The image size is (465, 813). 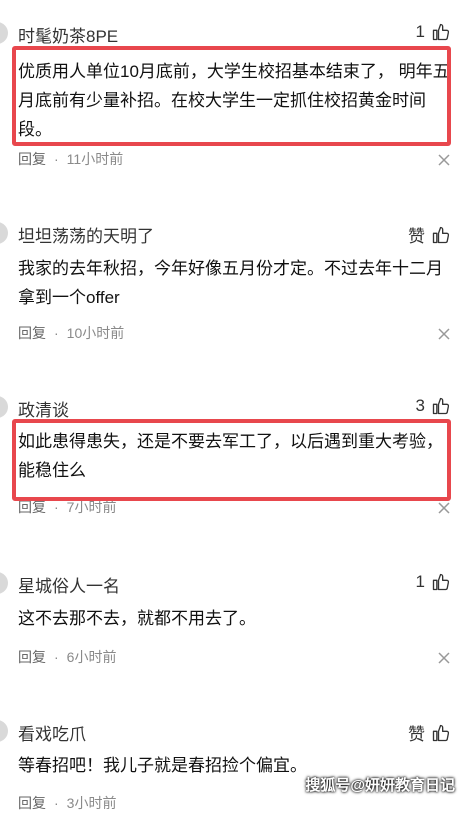 I want to click on comment-text: 如此患得患失，还是不要去军工了，以后遇到重大考验，能稳住么, so click(x=230, y=456).